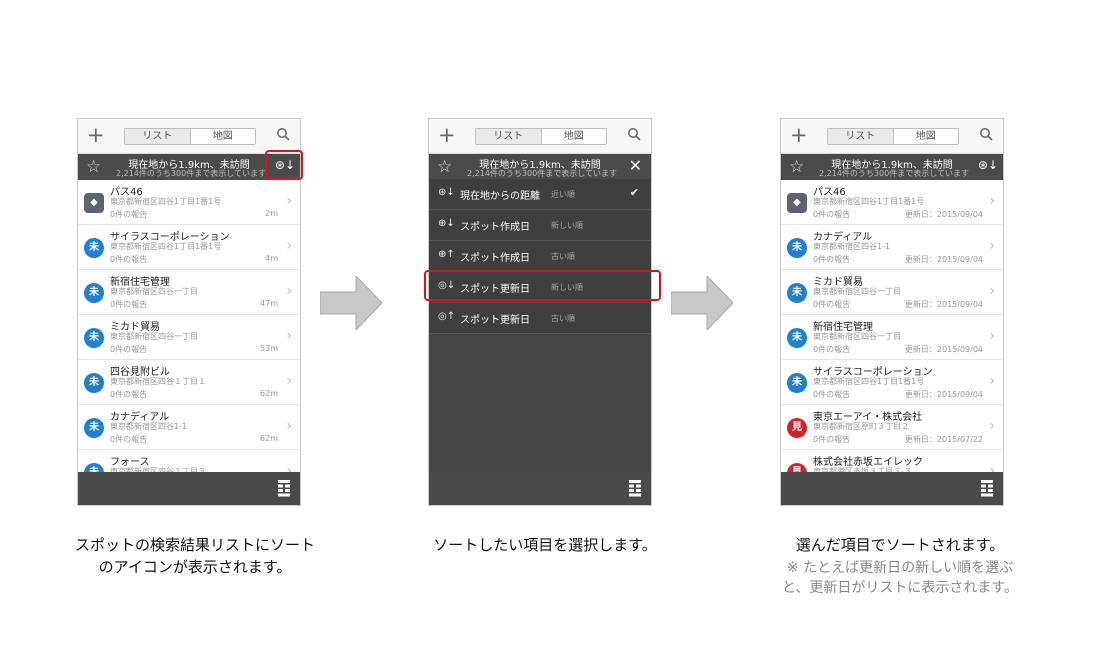 This screenshot has height=662, width=1097. Describe the element at coordinates (158, 381) in the screenshot. I see `spot-address: 東京都新宿区四谷１丁目１` at that location.